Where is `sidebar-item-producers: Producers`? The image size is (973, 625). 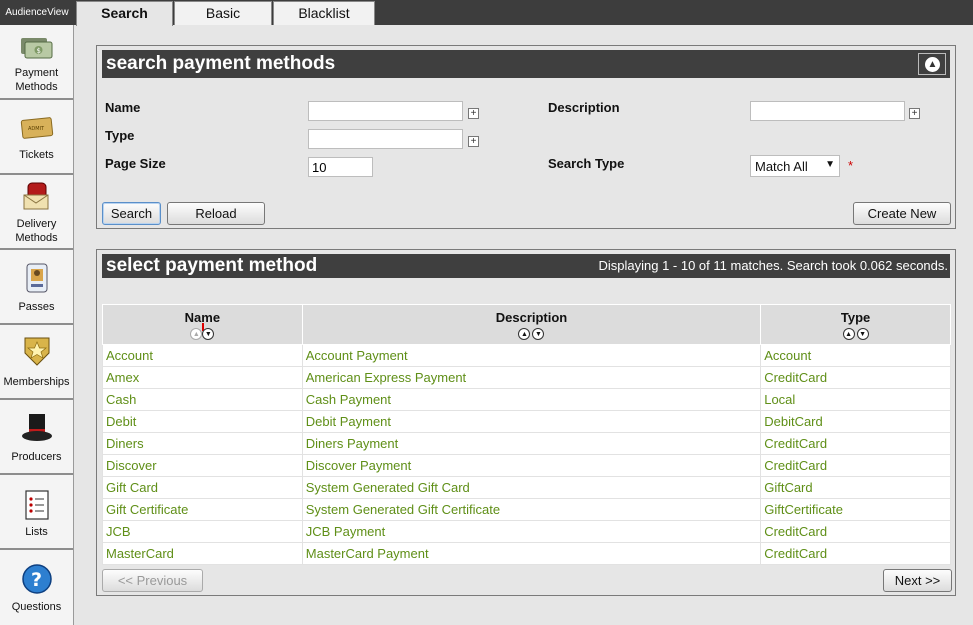 sidebar-item-producers: Producers is located at coordinates (36, 437).